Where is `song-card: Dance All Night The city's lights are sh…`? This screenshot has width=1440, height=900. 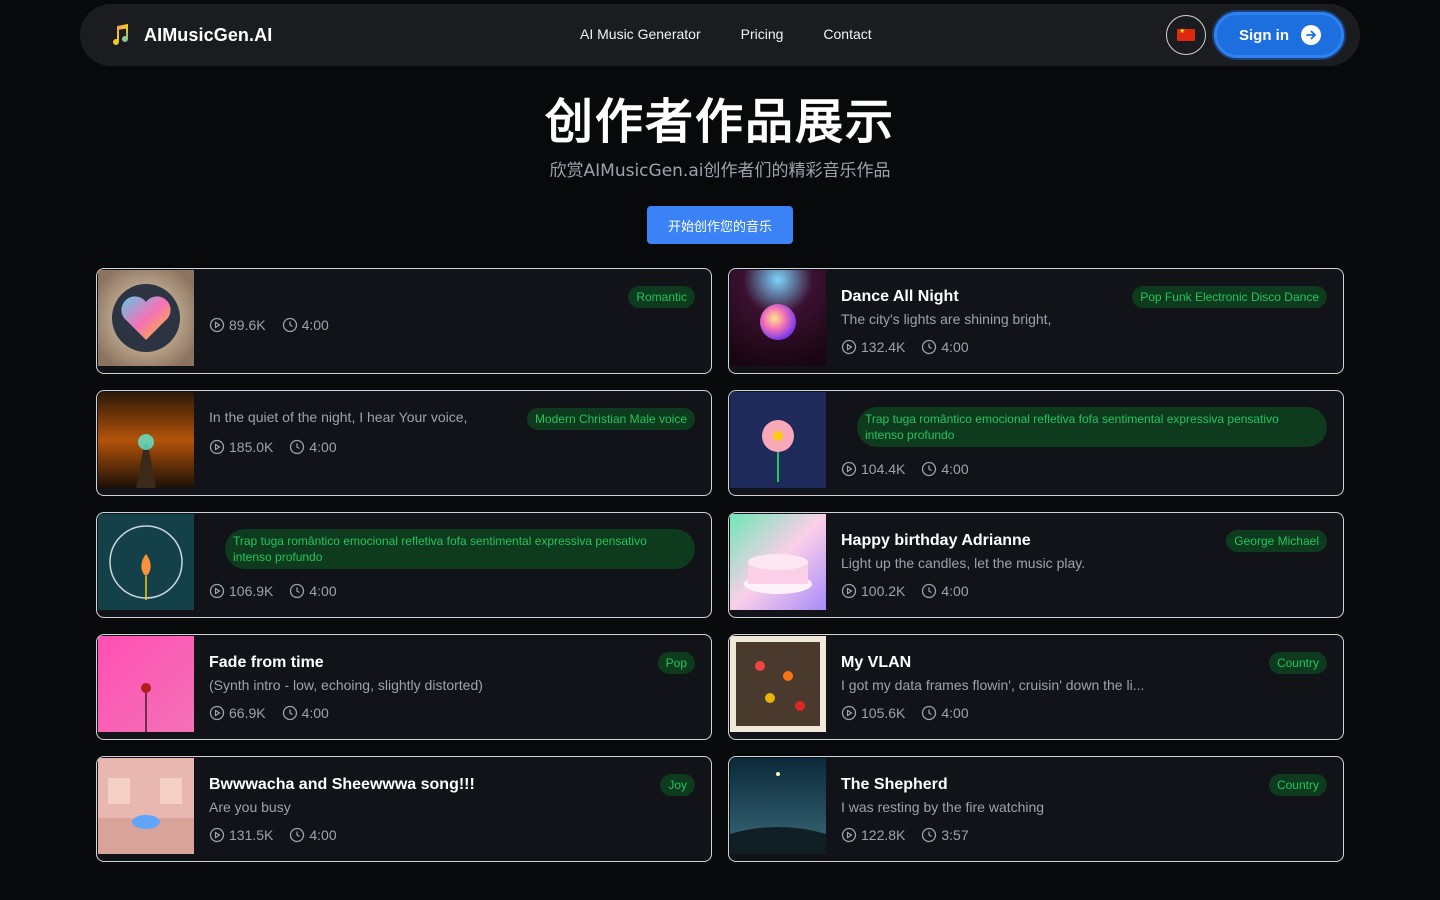
song-card: Dance All Night The city's lights are sh… is located at coordinates (1036, 321).